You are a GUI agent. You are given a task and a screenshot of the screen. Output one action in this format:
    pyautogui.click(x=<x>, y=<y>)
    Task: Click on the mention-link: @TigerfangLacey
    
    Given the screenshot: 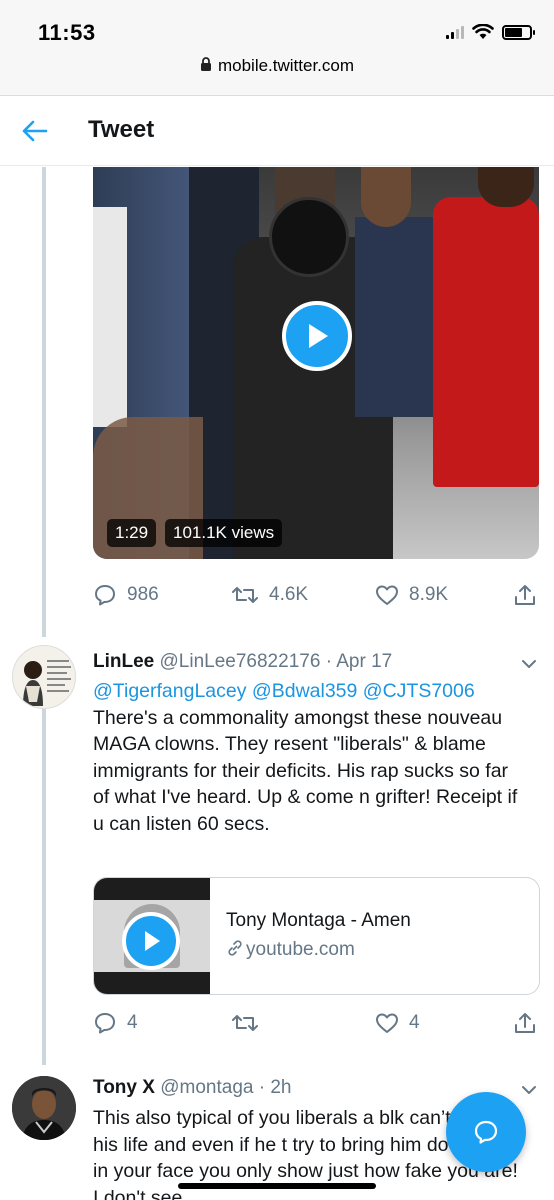 What is the action you would take?
    pyautogui.click(x=170, y=691)
    